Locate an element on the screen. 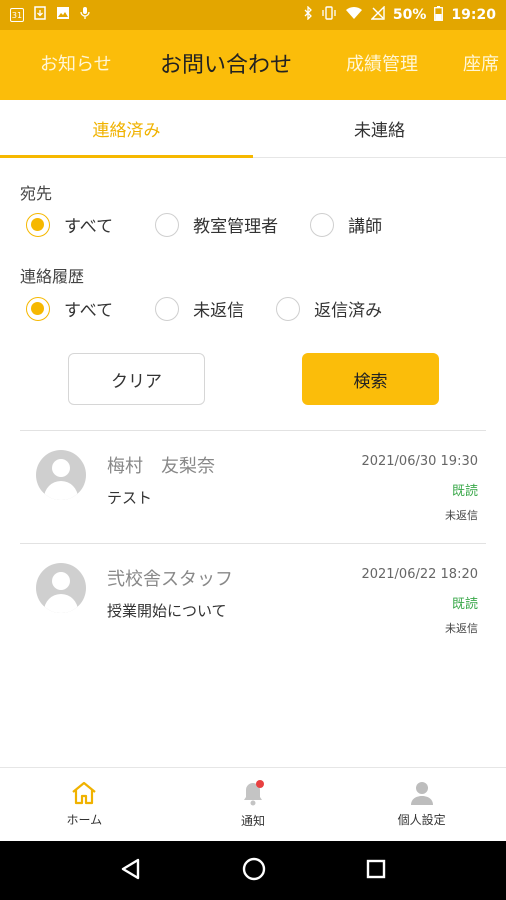 Image resolution: width=506 pixels, height=900 pixels. battery-percent: 50% is located at coordinates (409, 15).